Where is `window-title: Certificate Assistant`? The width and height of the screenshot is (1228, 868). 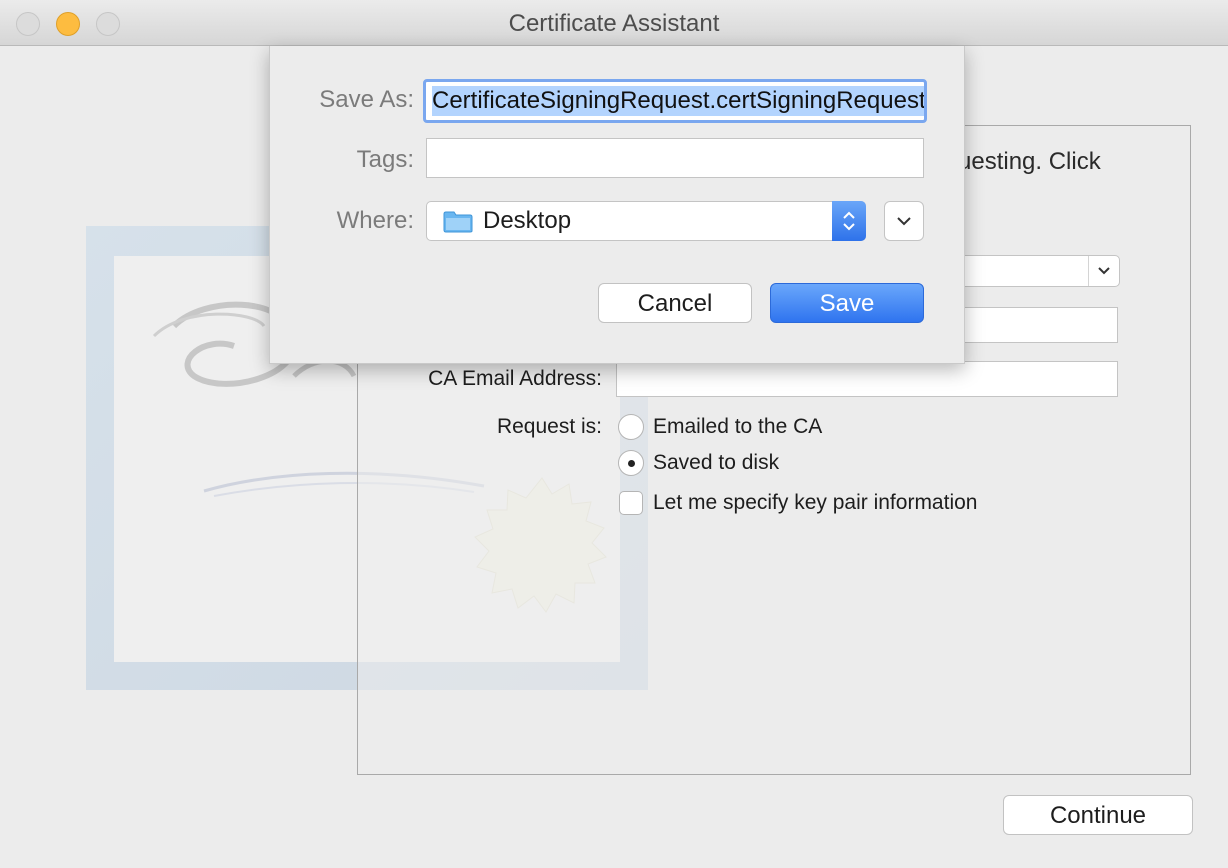
window-title: Certificate Assistant is located at coordinates (614, 23).